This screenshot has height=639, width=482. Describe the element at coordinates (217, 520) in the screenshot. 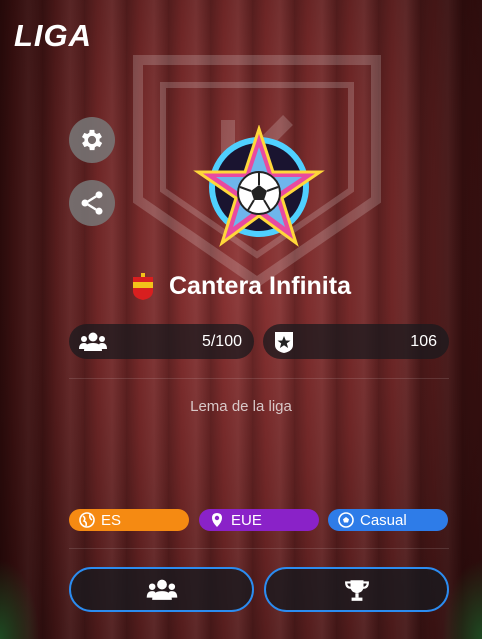

I see `location-pin-icon` at that location.